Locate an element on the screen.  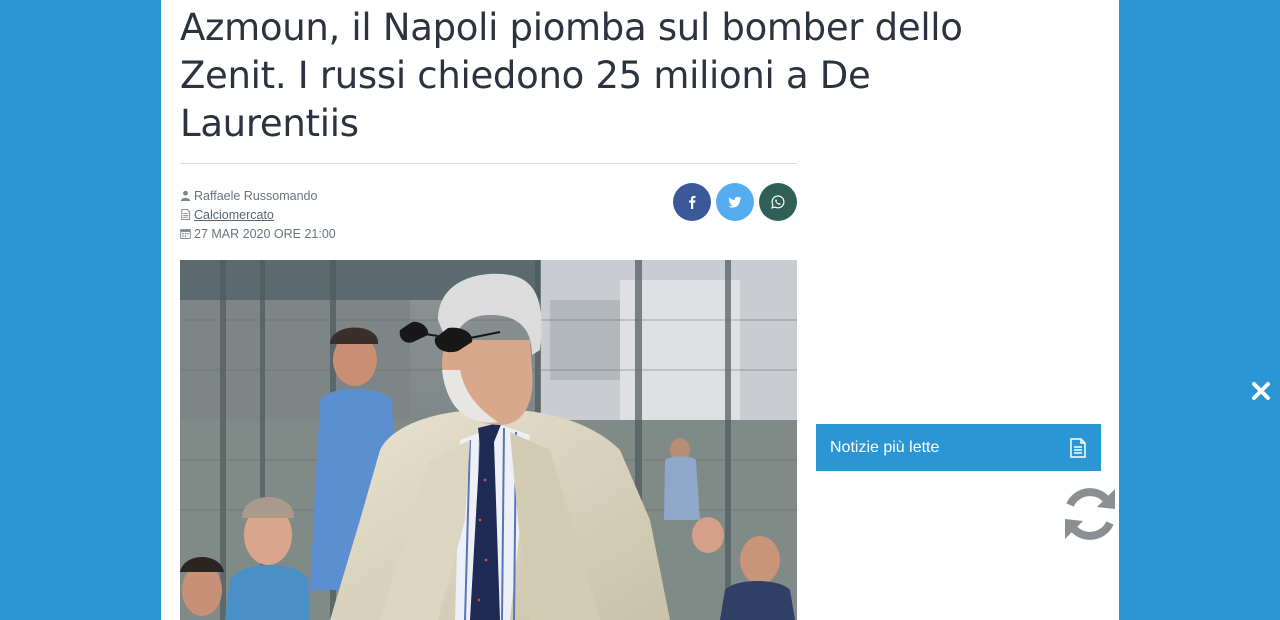
whatsapp-share-button is located at coordinates (778, 202).